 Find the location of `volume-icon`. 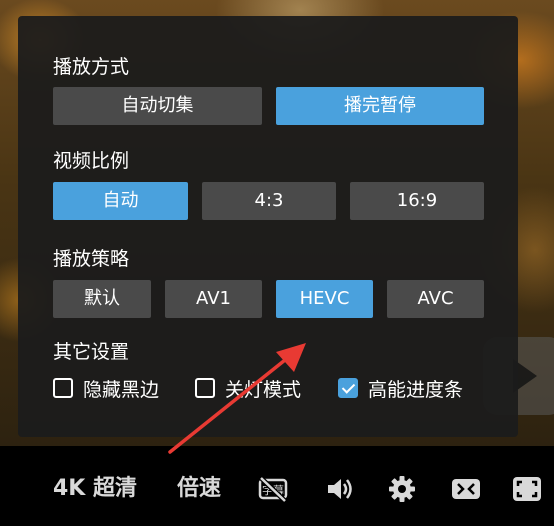

volume-icon is located at coordinates (340, 489).